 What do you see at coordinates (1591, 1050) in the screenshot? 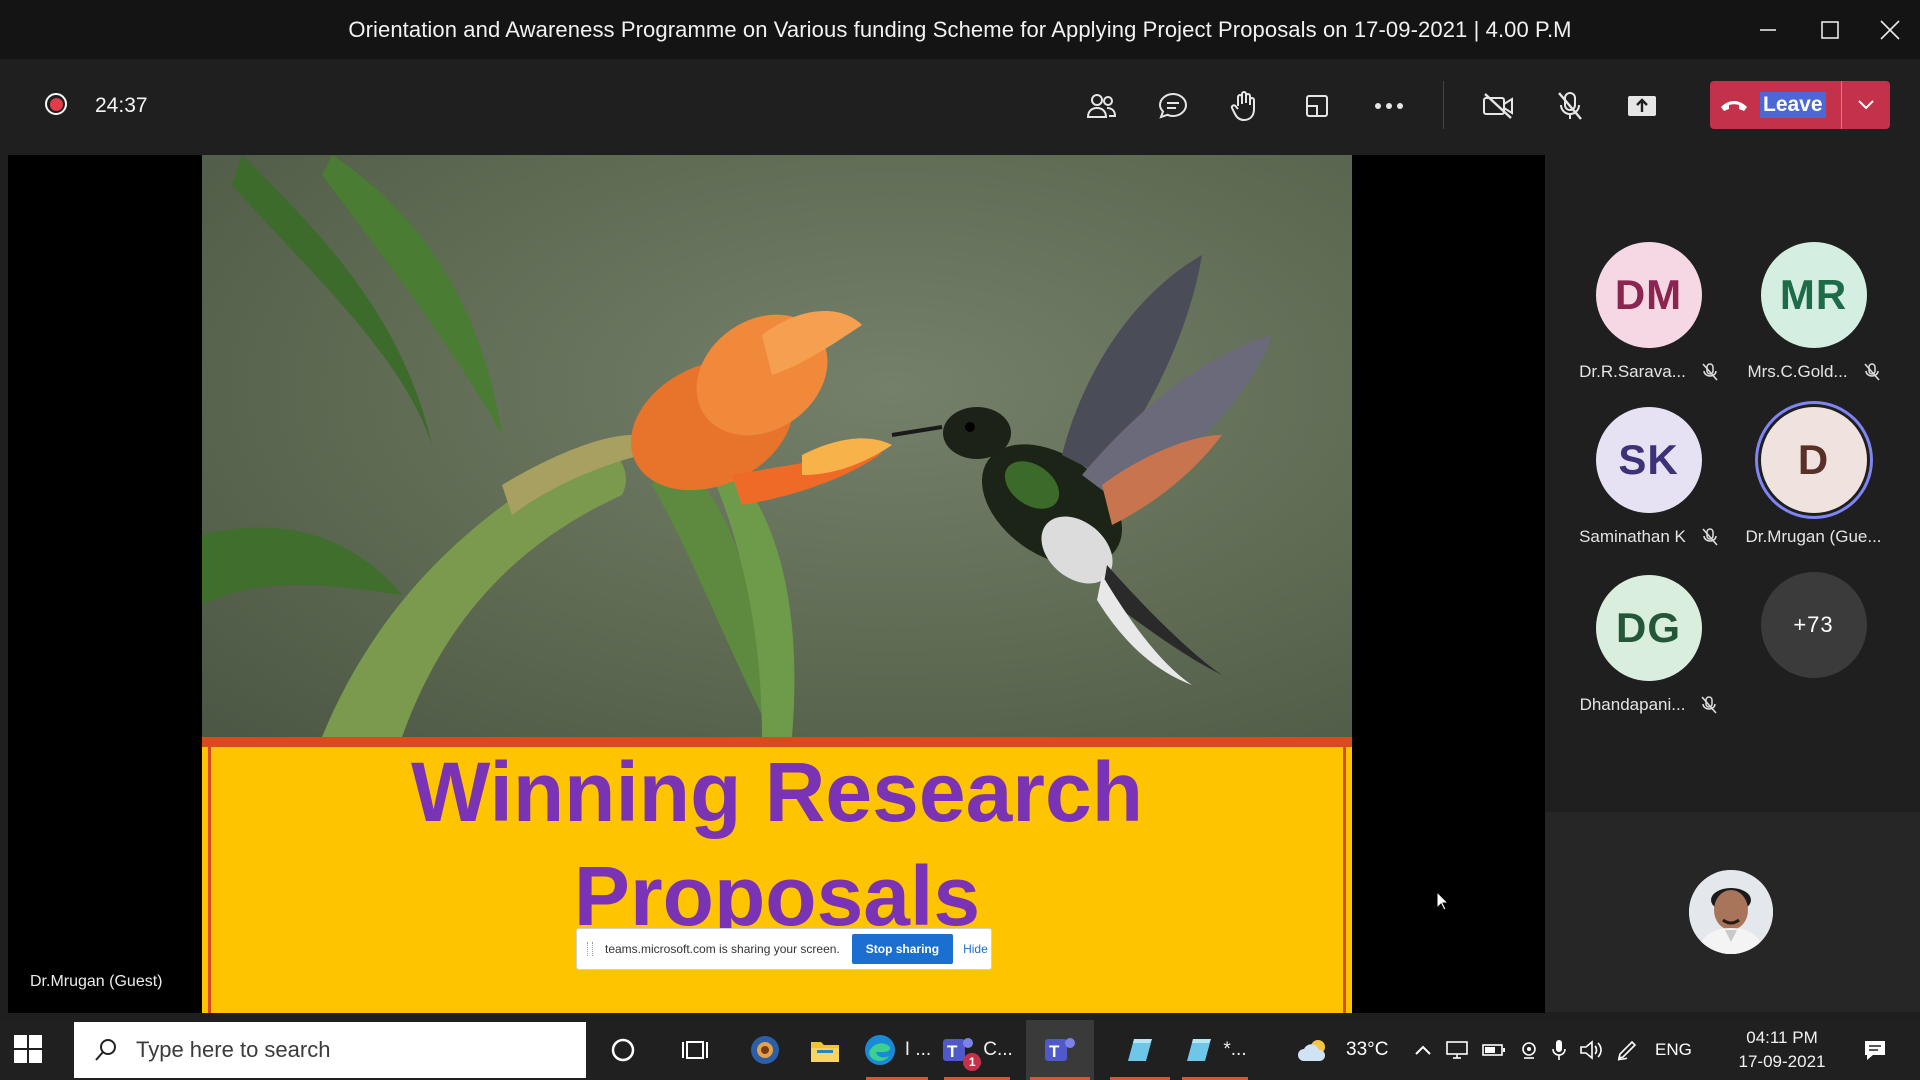
I see `volume-icon` at bounding box center [1591, 1050].